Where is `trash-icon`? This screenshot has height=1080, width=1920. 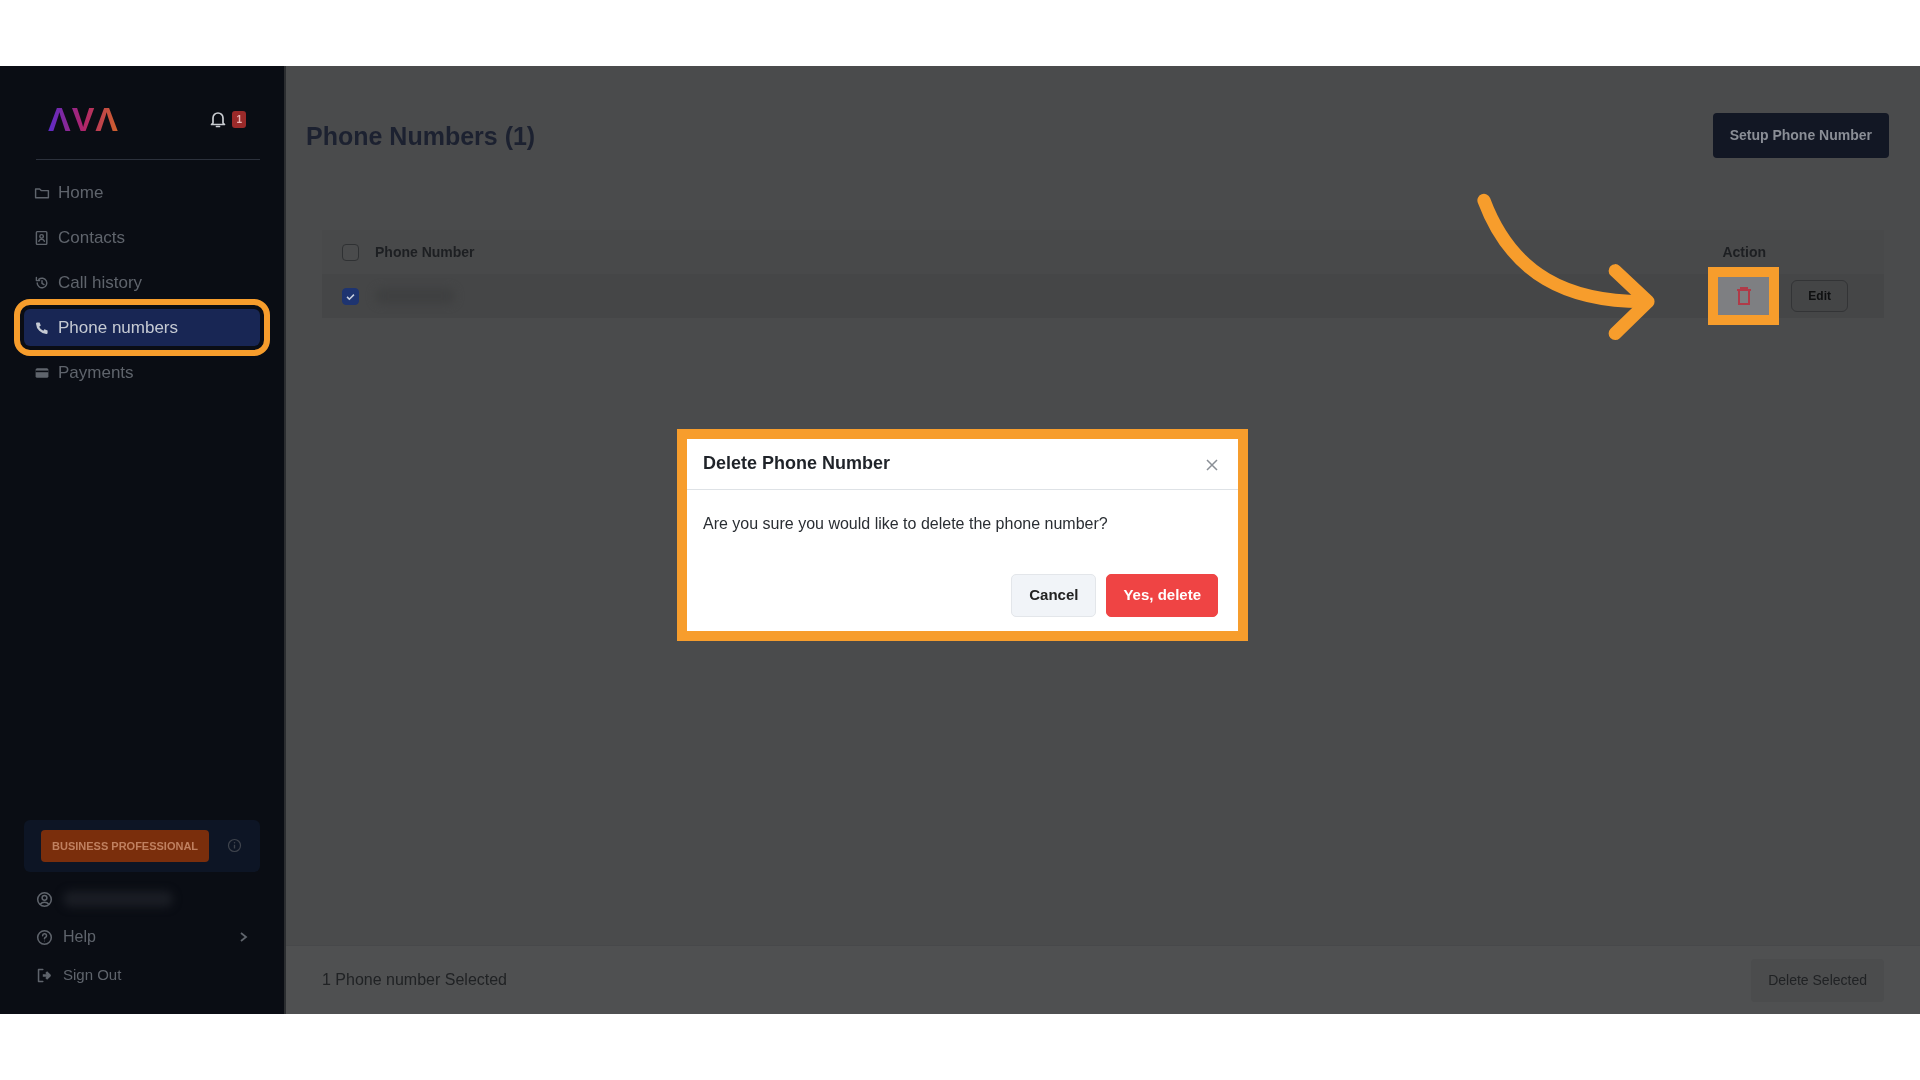 trash-icon is located at coordinates (1743, 296).